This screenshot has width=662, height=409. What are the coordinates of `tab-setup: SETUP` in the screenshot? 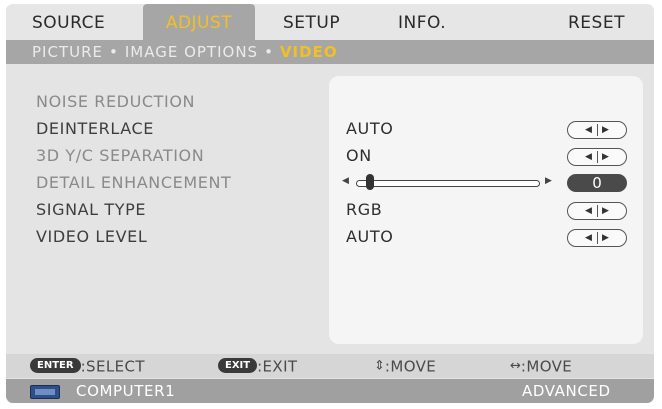 It's located at (311, 22).